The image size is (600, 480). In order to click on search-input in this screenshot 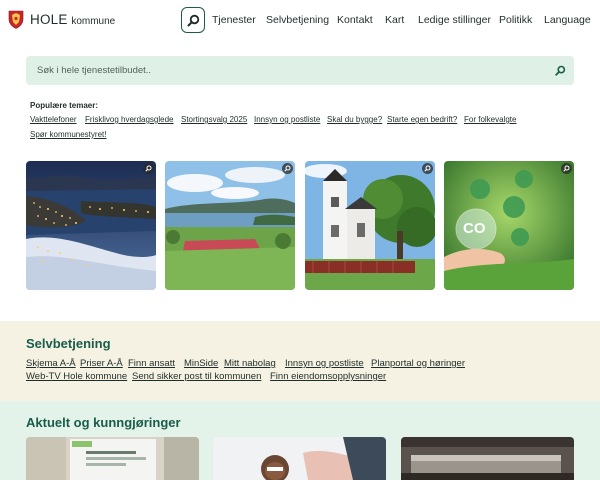, I will do `click(286, 70)`.